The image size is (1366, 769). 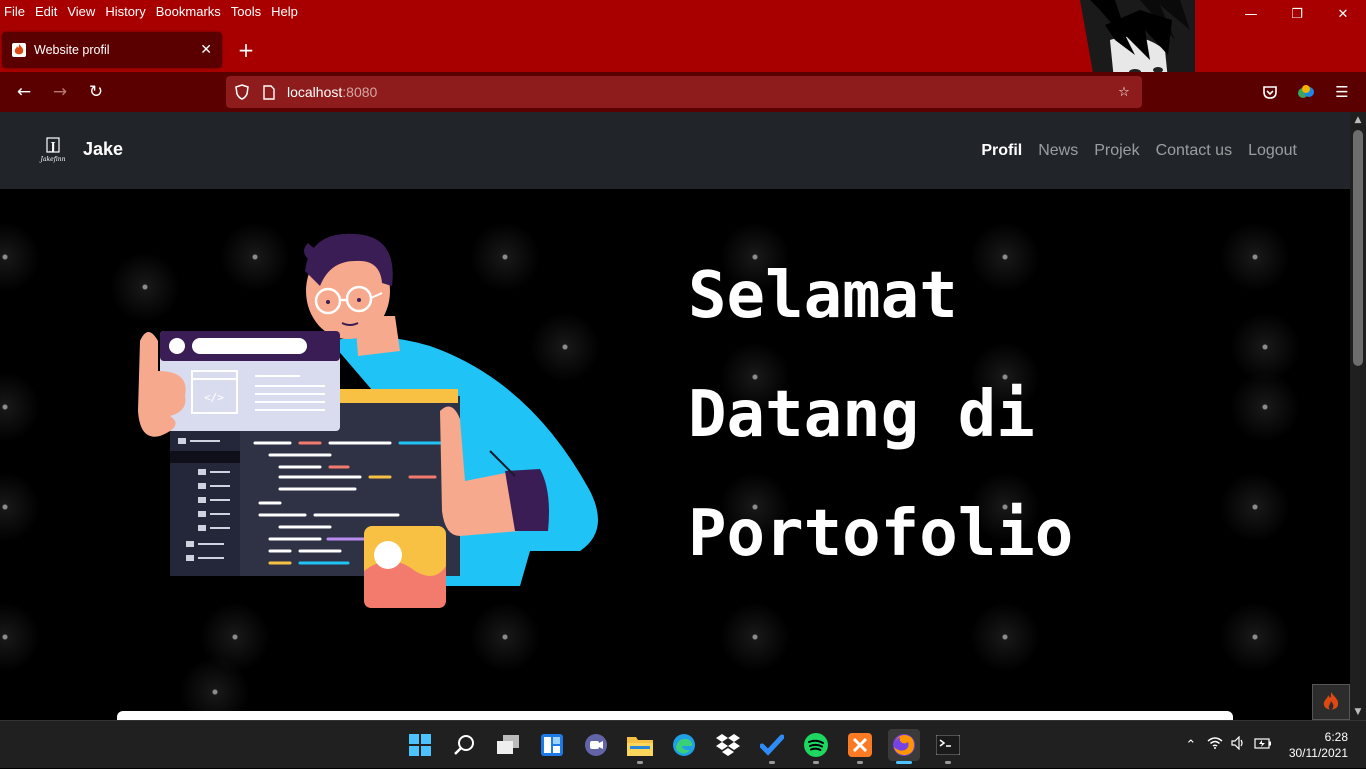 What do you see at coordinates (103, 149) in the screenshot?
I see `brand-name: Jake` at bounding box center [103, 149].